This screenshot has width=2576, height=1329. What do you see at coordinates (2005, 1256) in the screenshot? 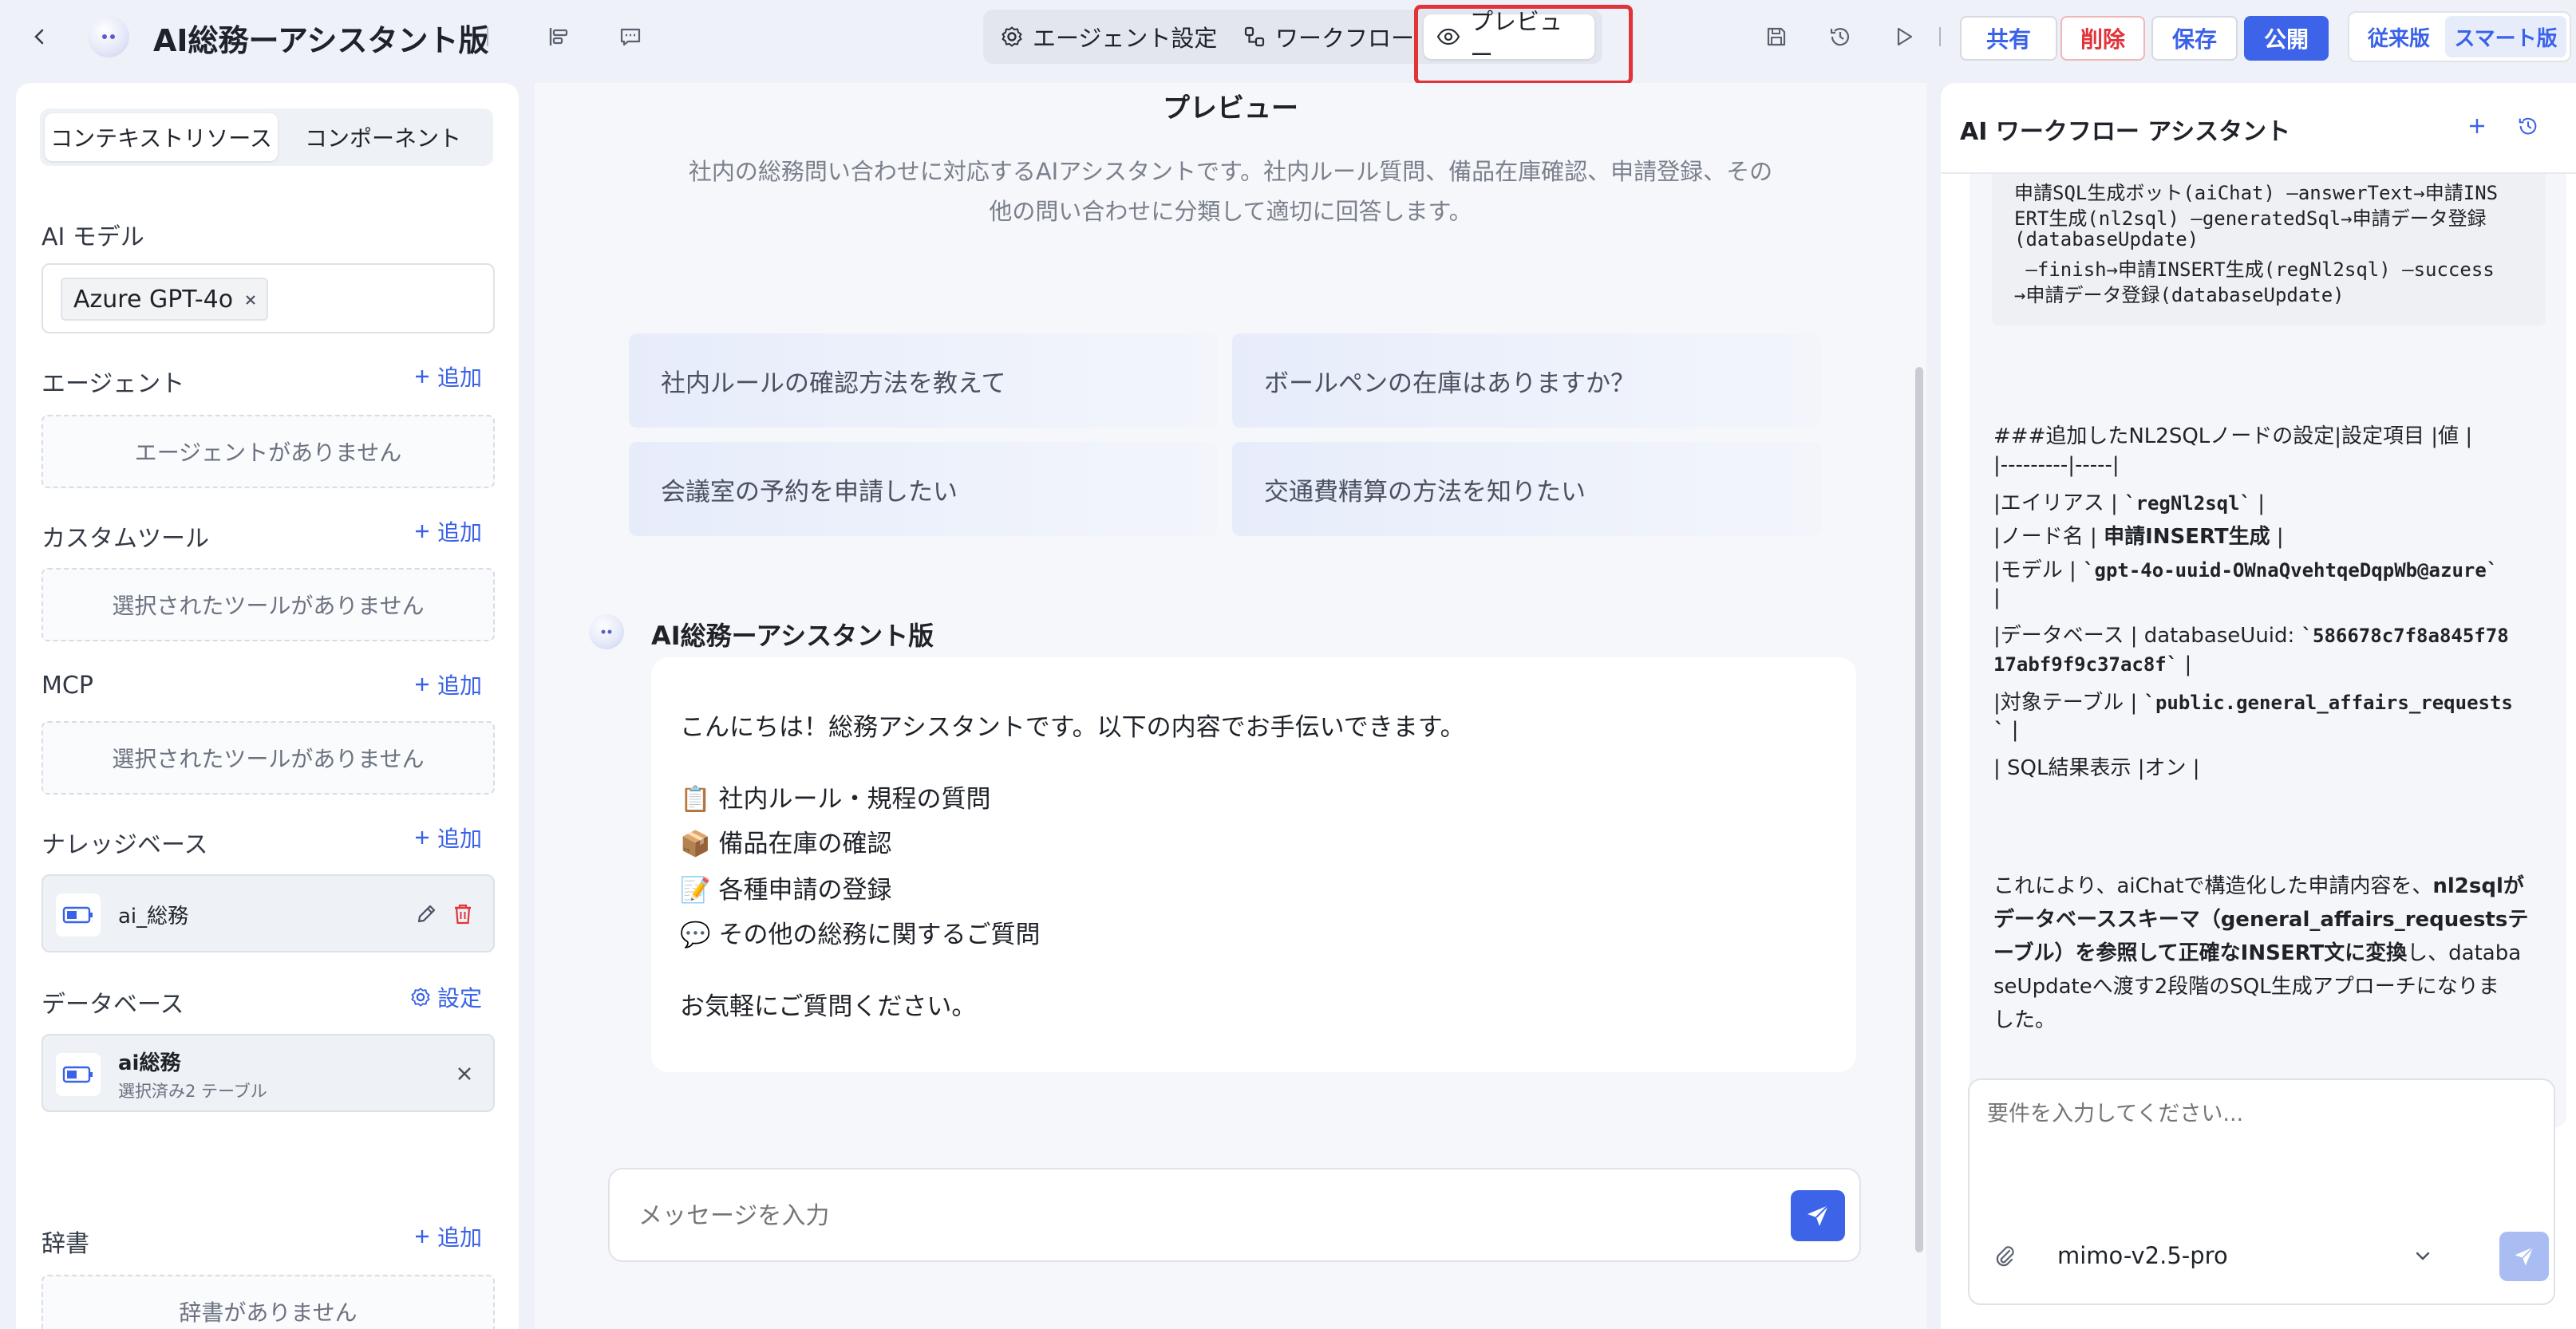
I see `paperclip-icon` at bounding box center [2005, 1256].